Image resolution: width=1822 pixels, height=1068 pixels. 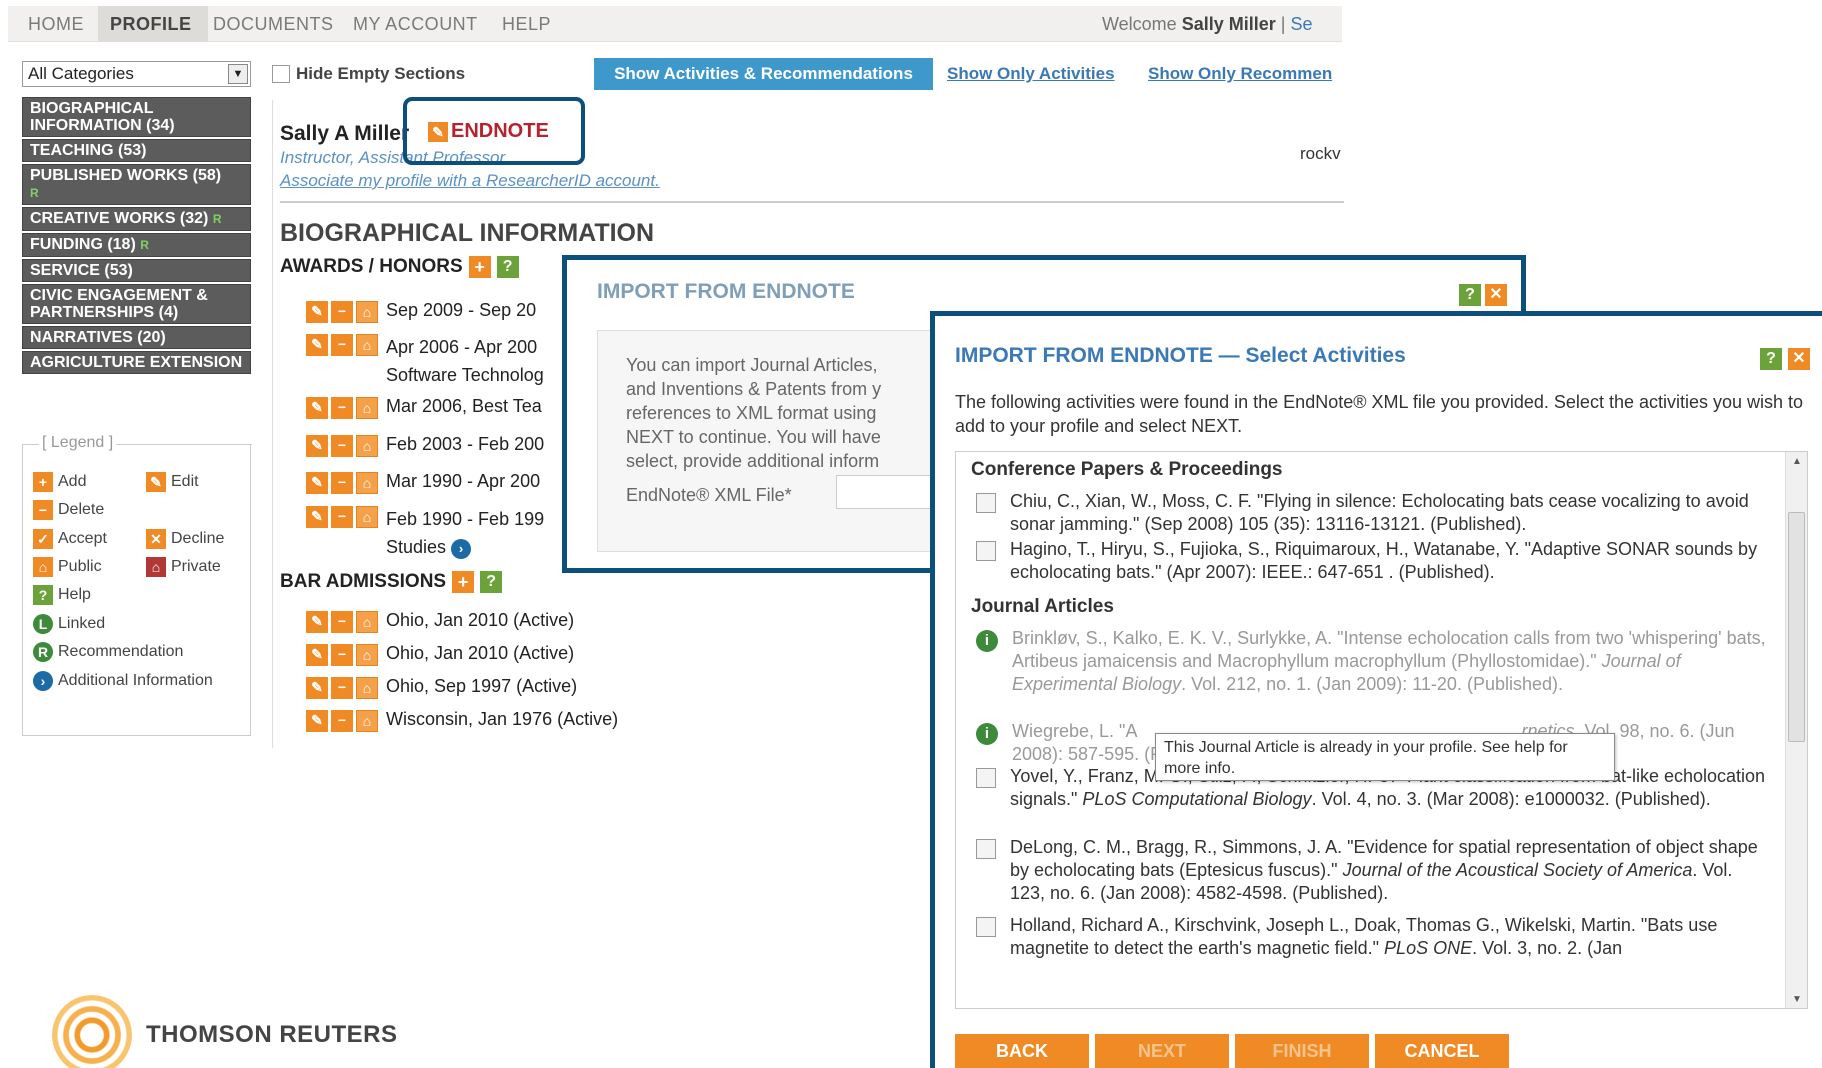 I want to click on chevron-down-icon: ▼, so click(x=238, y=74).